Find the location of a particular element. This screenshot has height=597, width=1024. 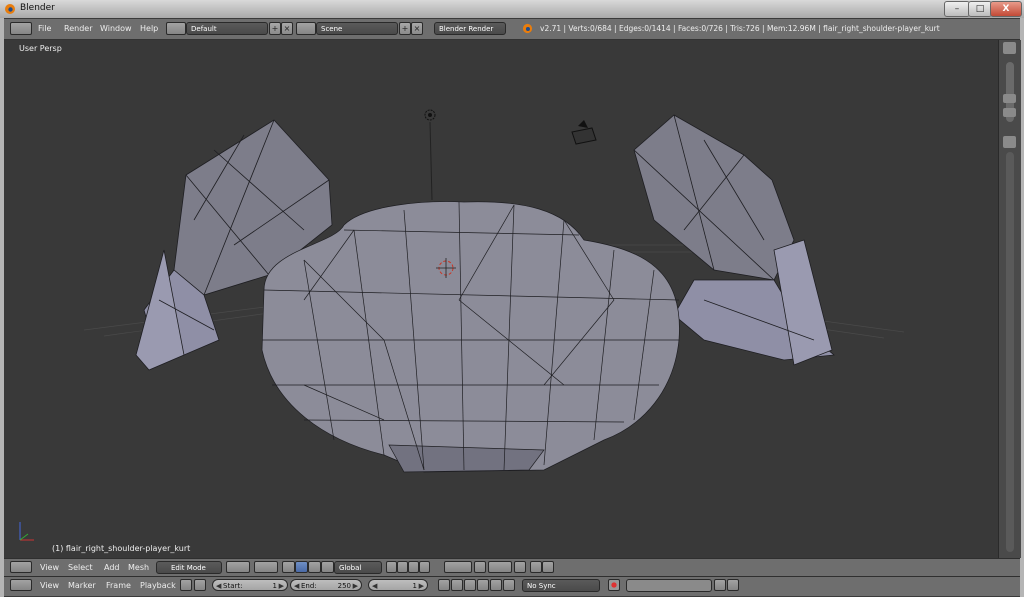

start-frame-field: ◀ Start: 1 ▶ is located at coordinates (250, 585).